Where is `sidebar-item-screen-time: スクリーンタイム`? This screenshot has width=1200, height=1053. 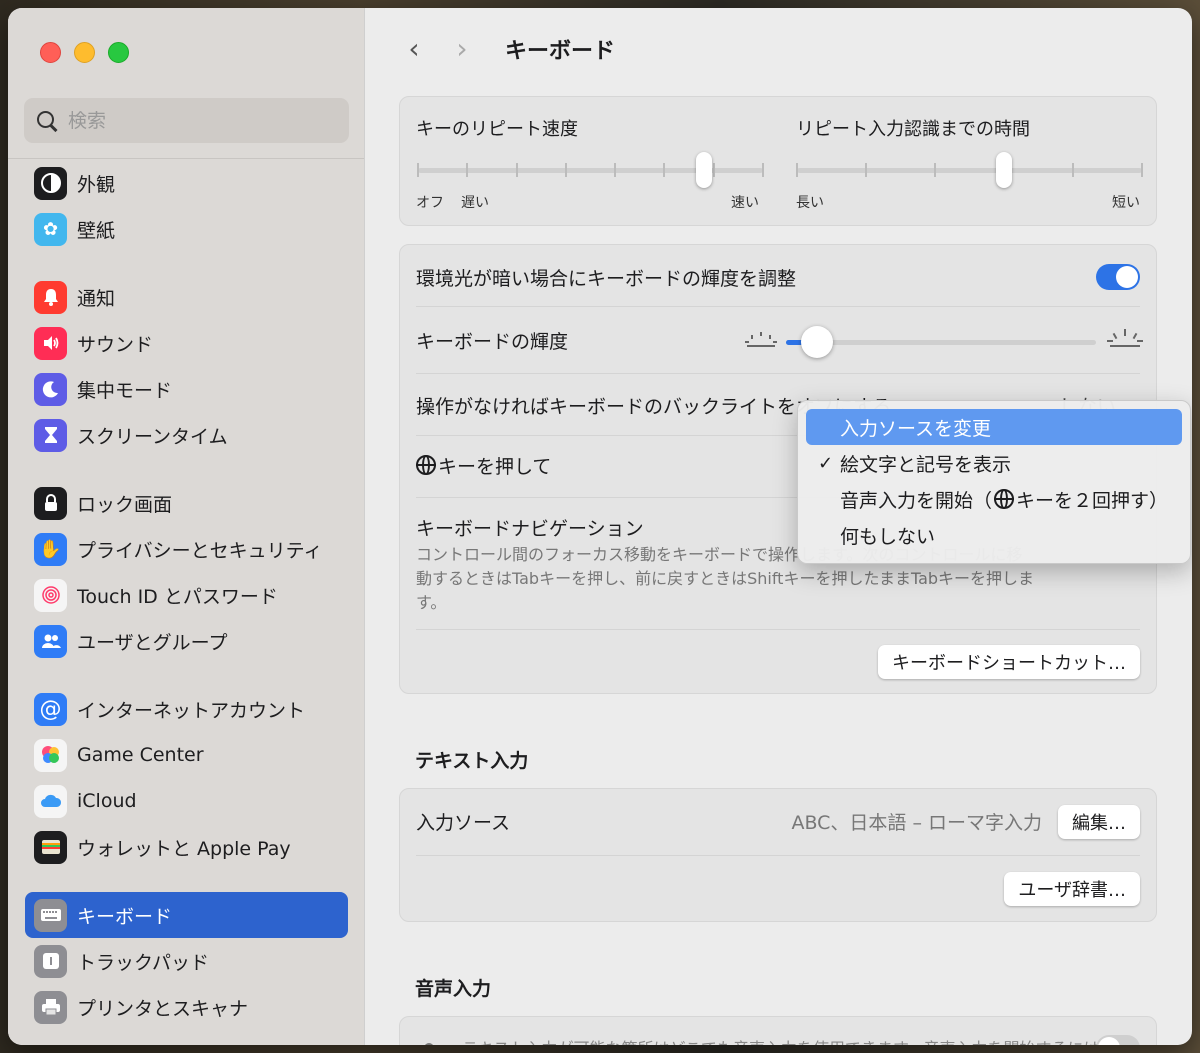 sidebar-item-screen-time: スクリーンタイム is located at coordinates (186, 435).